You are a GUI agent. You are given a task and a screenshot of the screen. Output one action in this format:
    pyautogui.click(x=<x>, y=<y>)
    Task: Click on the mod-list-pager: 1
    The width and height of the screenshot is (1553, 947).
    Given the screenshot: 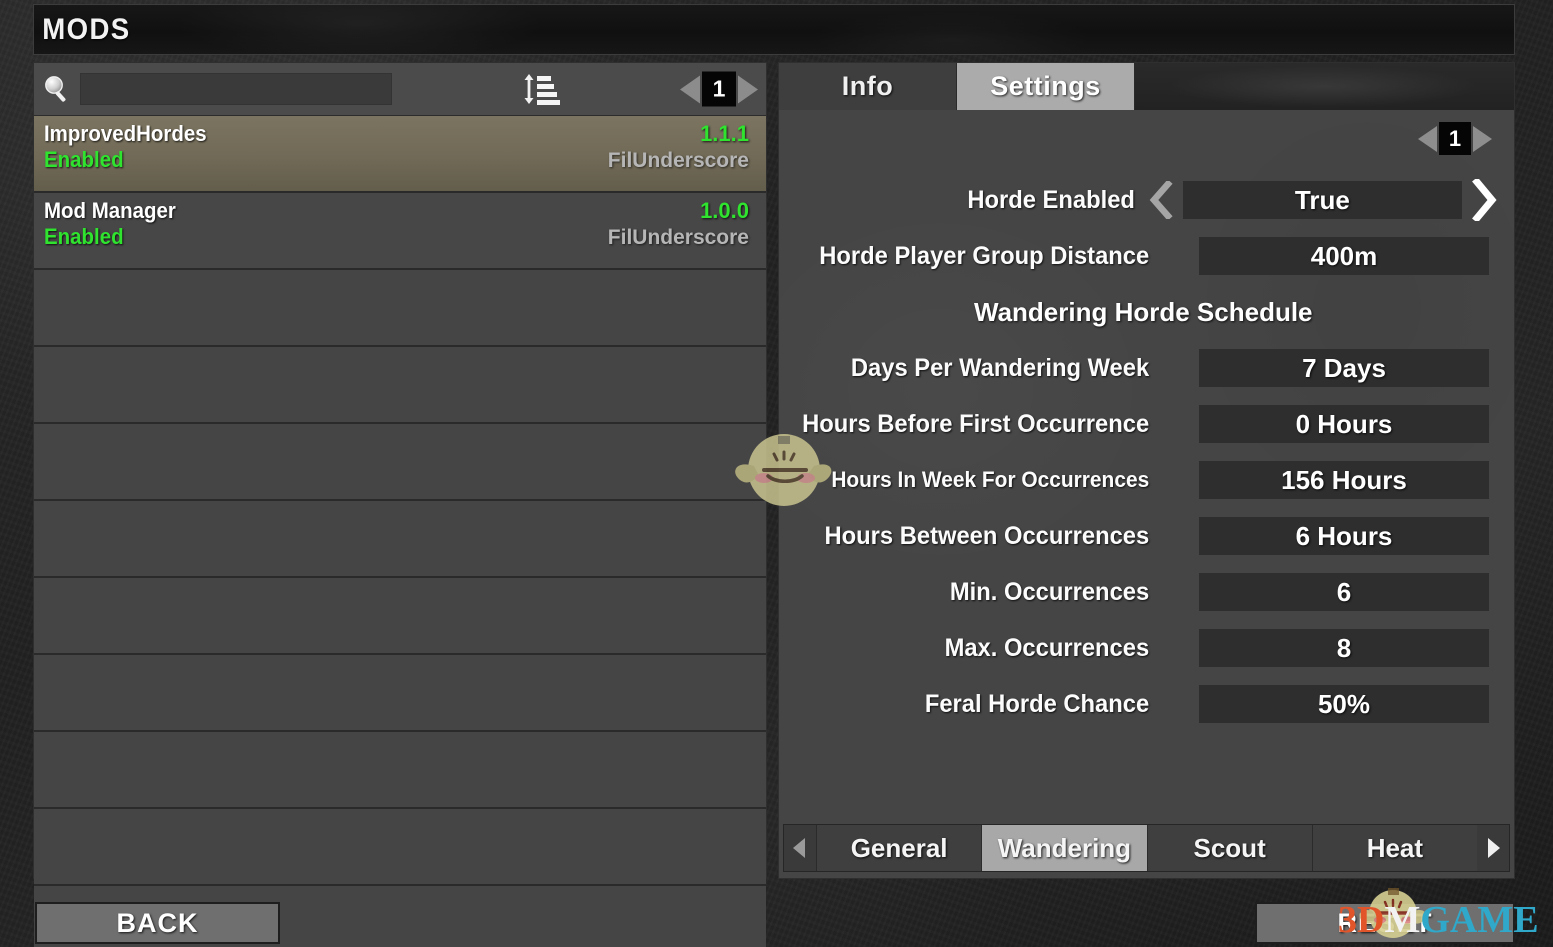 What is the action you would take?
    pyautogui.click(x=719, y=89)
    